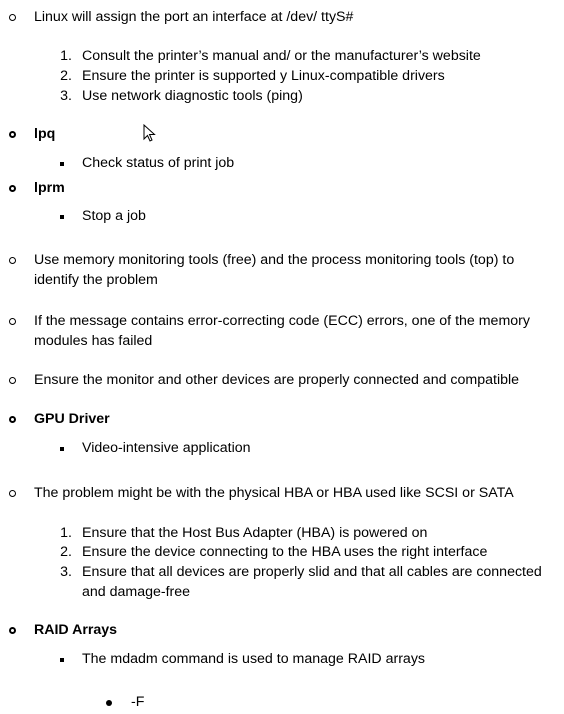 This screenshot has height=714, width=564. I want to click on mouse-cursor-icon, so click(149, 133).